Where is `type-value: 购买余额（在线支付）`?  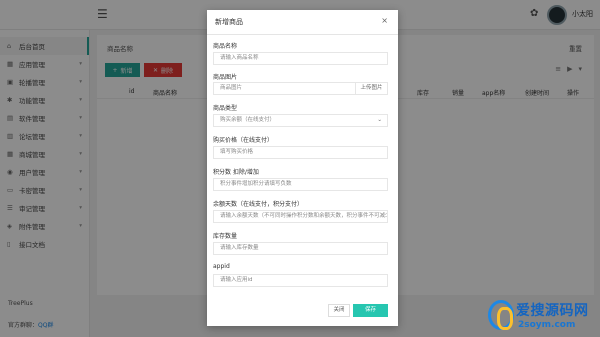
type-value: 购买余额（在线支付） is located at coordinates (248, 120).